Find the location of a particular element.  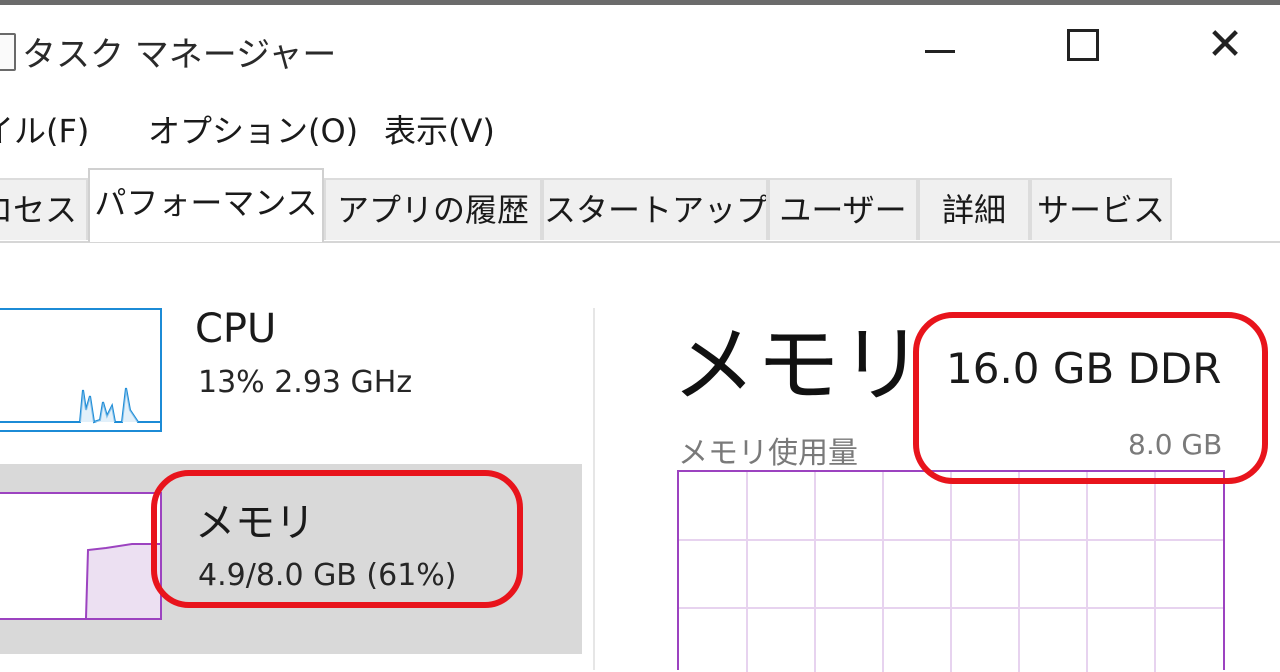

sidebar-memory-title: メモリ is located at coordinates (255, 523).